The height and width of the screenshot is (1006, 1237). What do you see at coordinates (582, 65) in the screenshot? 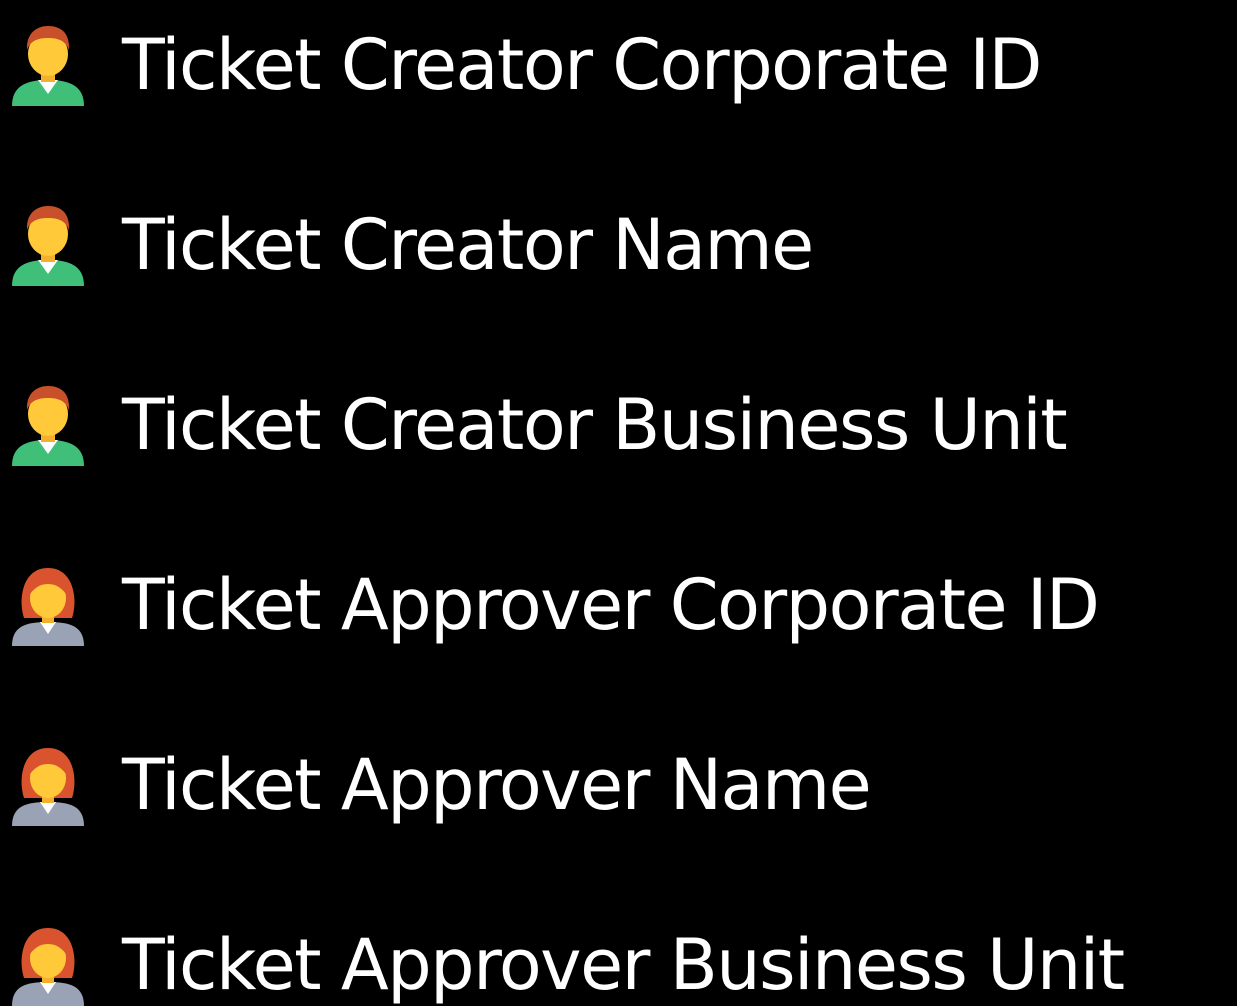
I see `list-item-label: Ticket Creator Corporate ID` at bounding box center [582, 65].